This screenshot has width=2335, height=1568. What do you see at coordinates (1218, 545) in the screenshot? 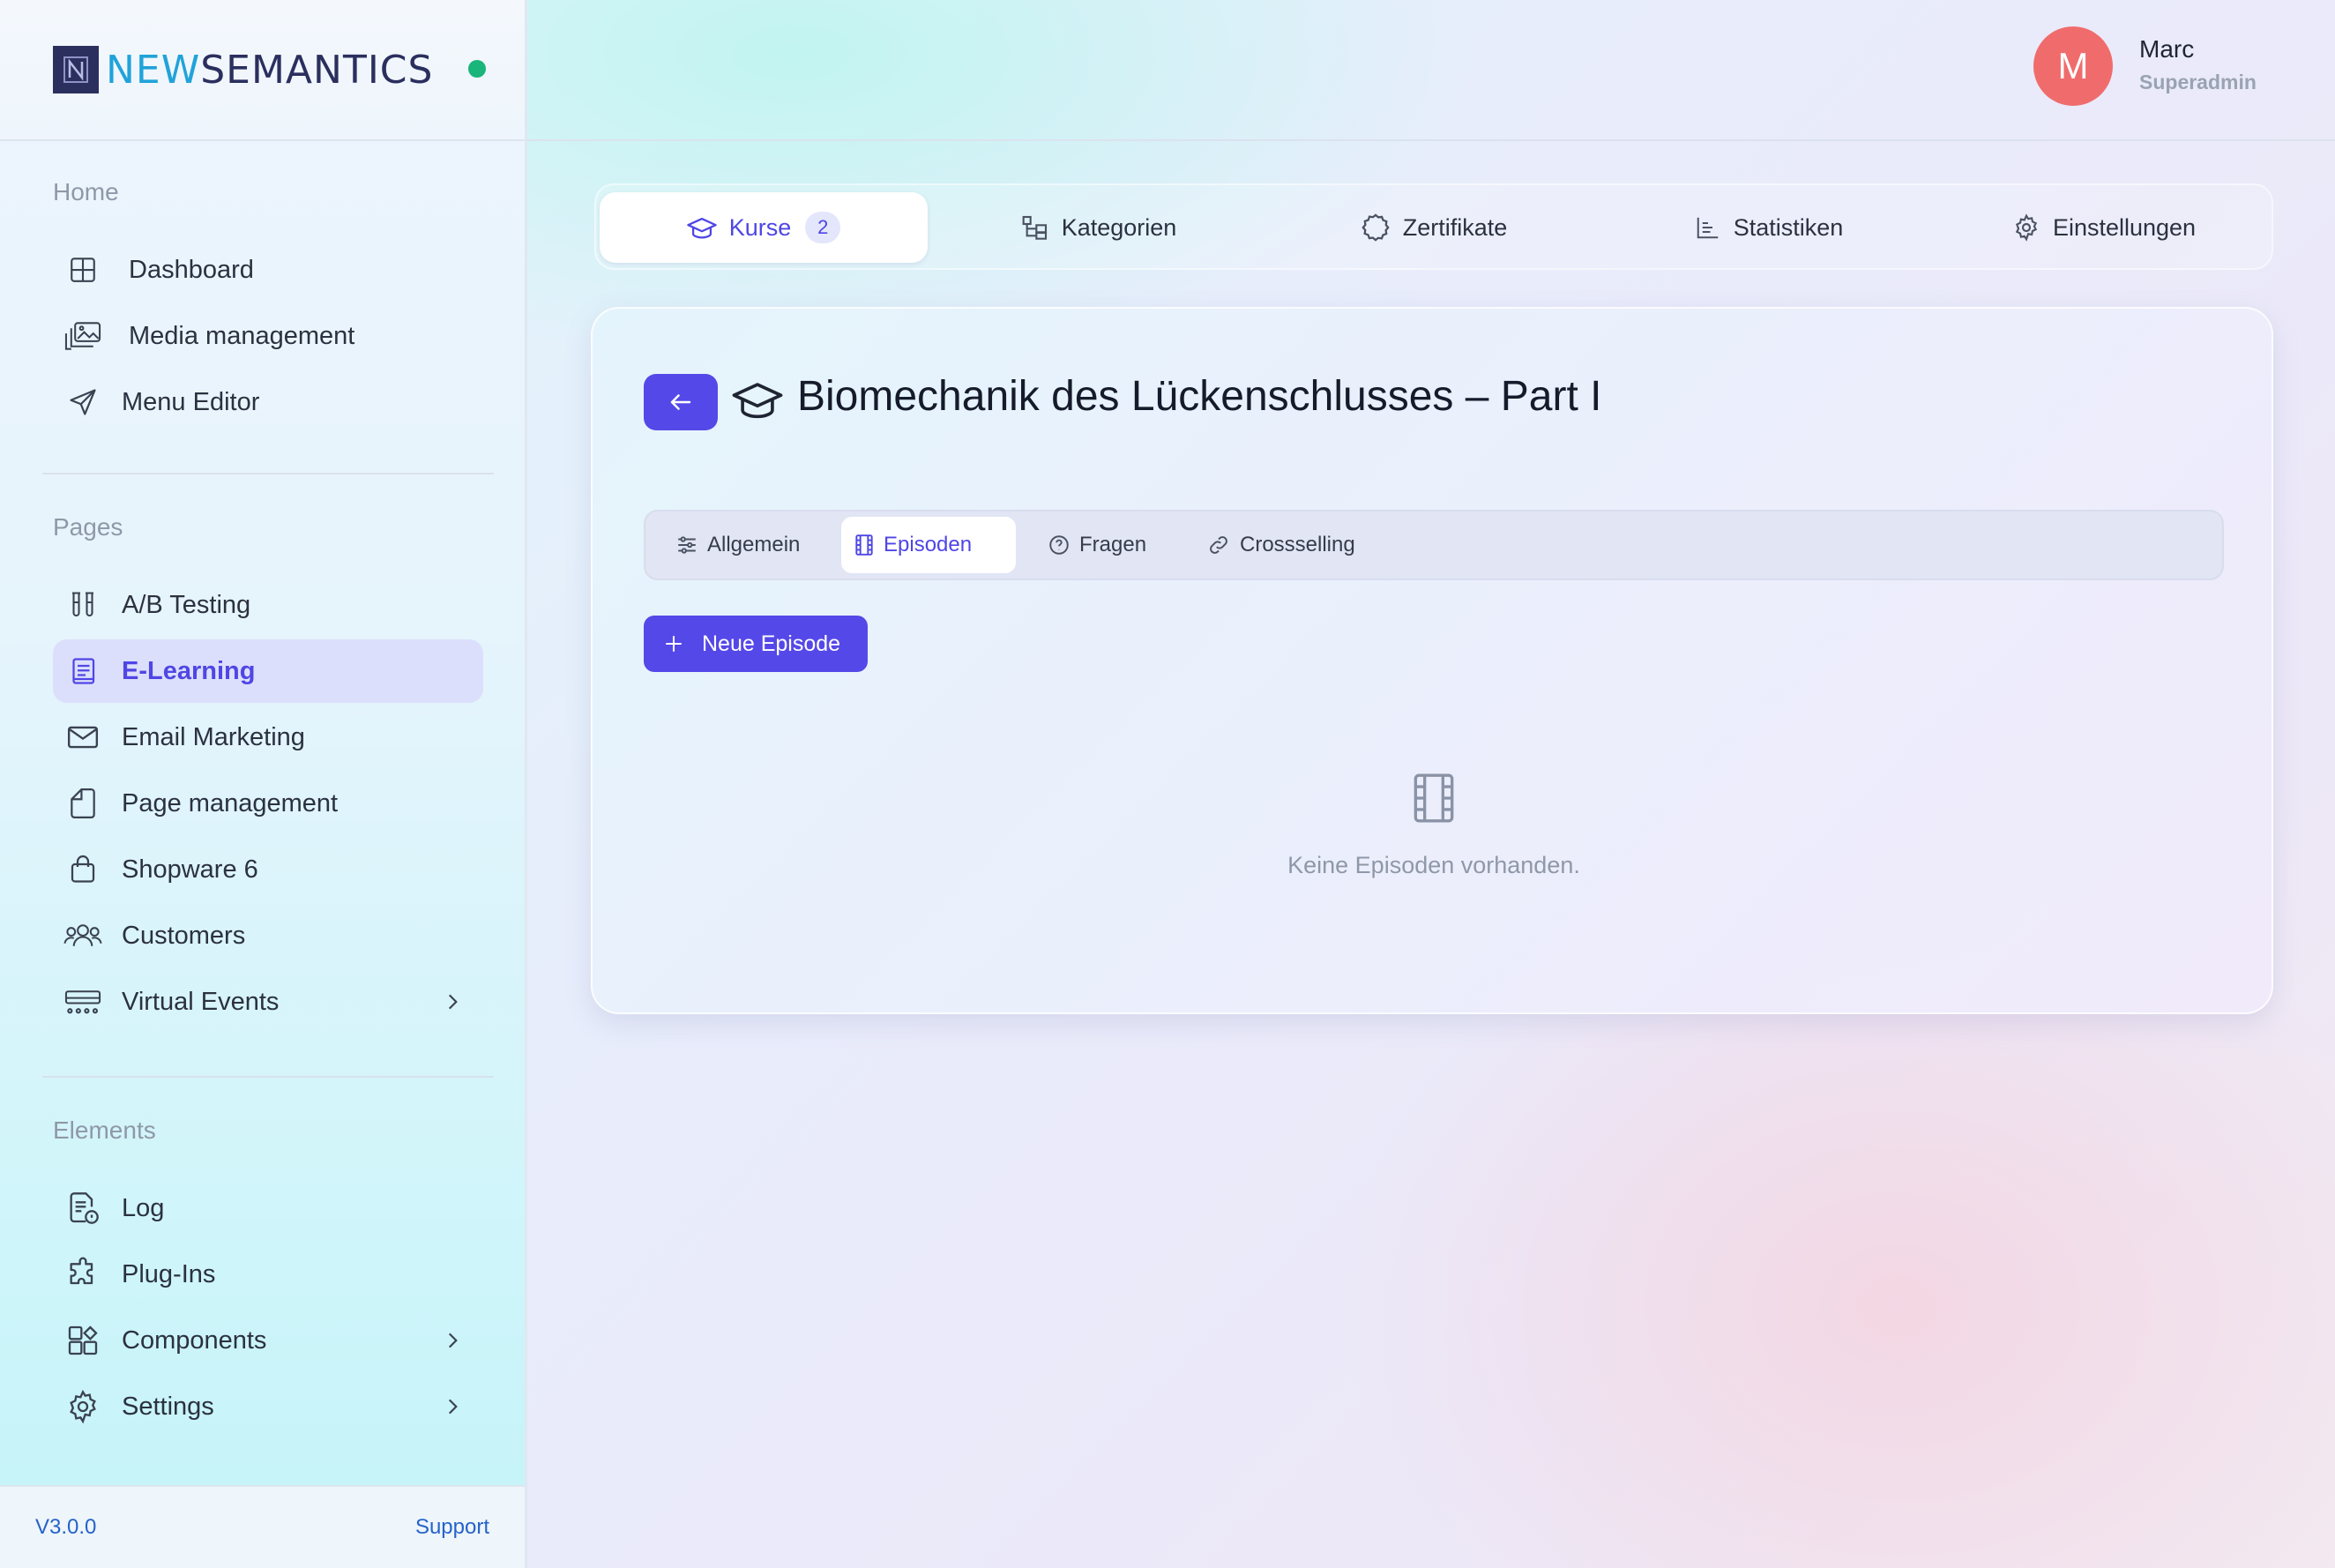
I see `link-icon` at bounding box center [1218, 545].